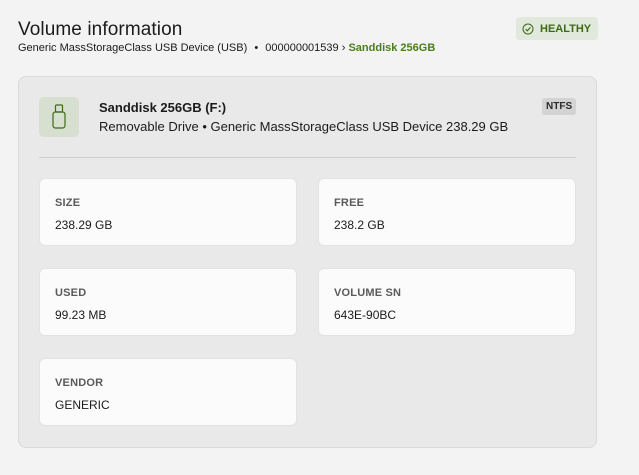  What do you see at coordinates (368, 293) in the screenshot?
I see `volume-sn-label: VOLUME SN` at bounding box center [368, 293].